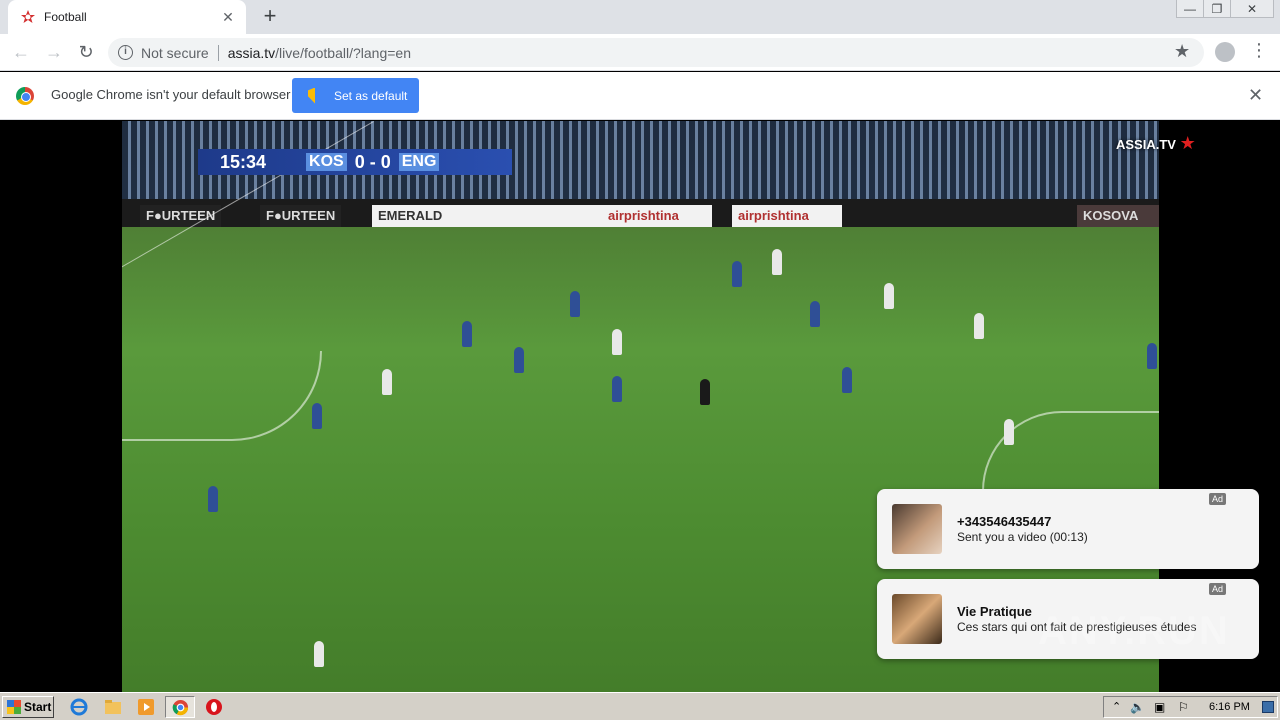  Describe the element at coordinates (1190, 9) in the screenshot. I see `minimize-button: —` at that location.